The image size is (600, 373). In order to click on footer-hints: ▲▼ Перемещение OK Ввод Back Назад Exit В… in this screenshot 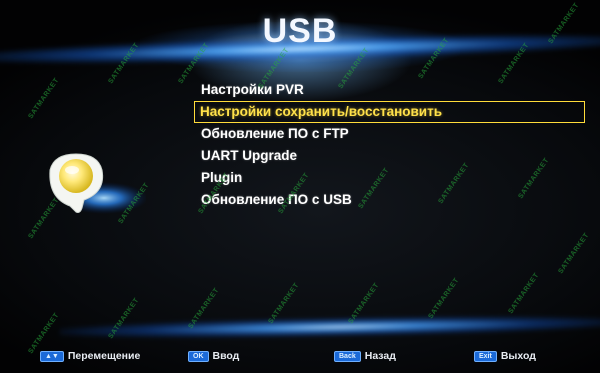, I will do `click(300, 355)`.